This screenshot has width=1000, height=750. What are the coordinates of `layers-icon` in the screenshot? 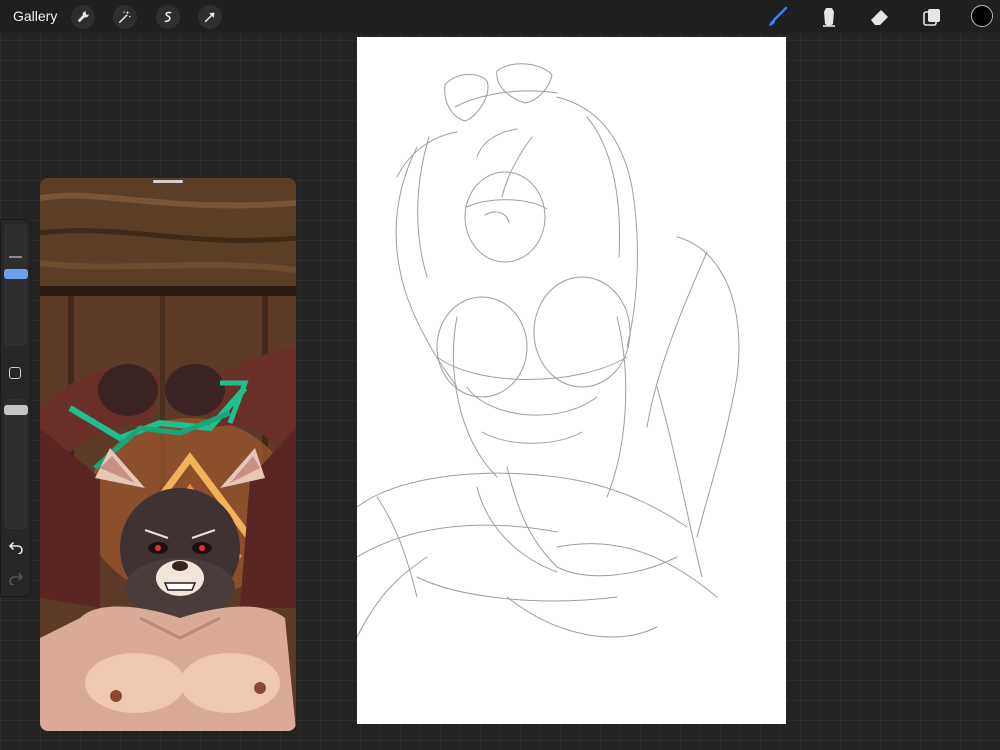 It's located at (932, 17).